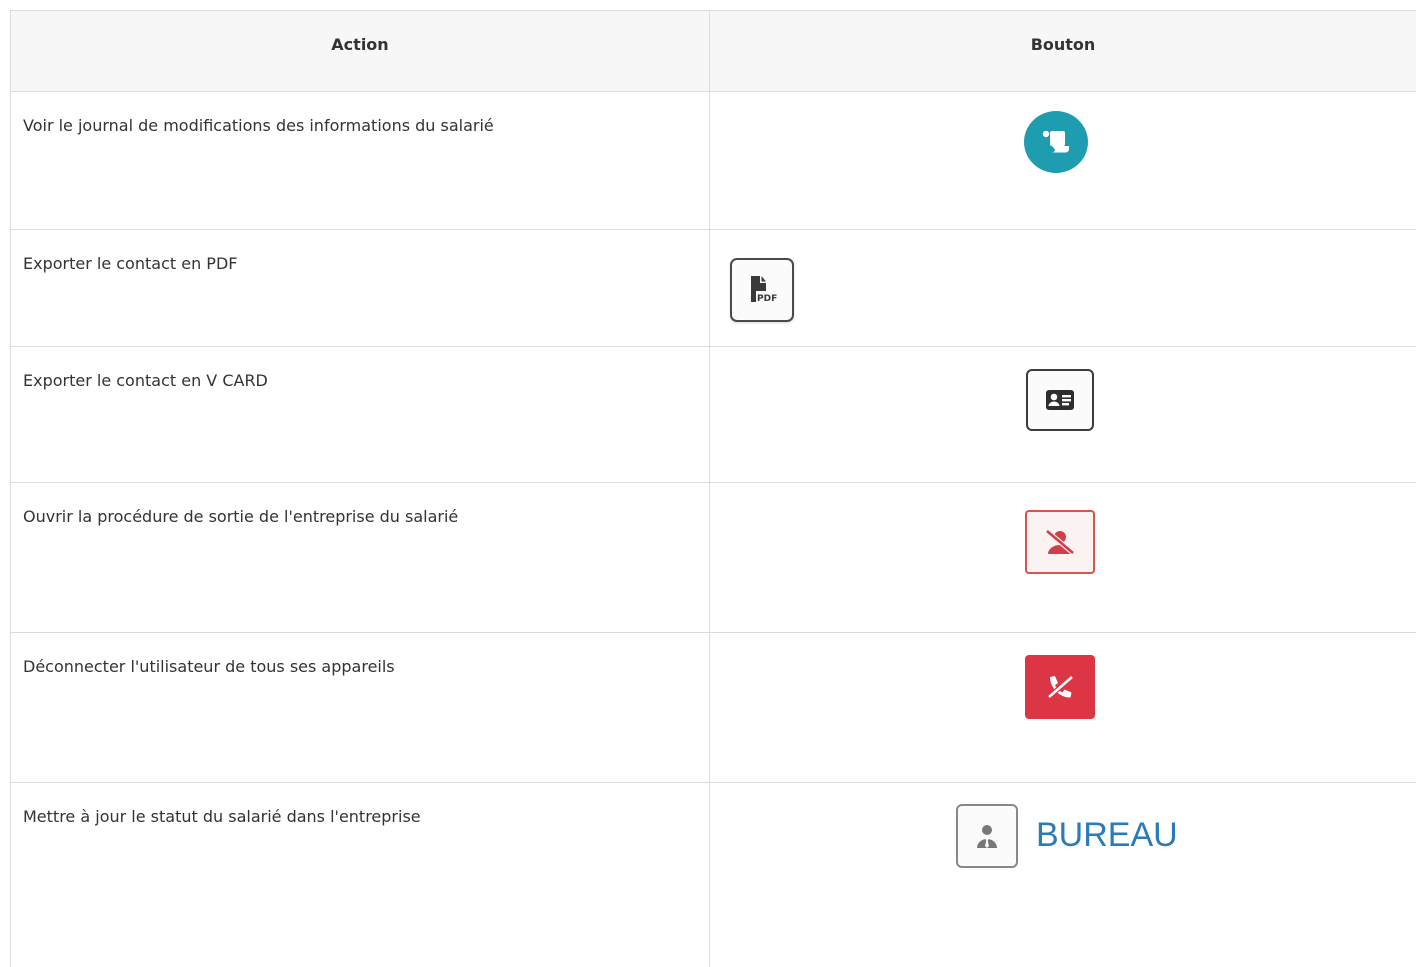 The image size is (1416, 967). Describe the element at coordinates (1107, 835) in the screenshot. I see `status-label: BUREAU` at that location.